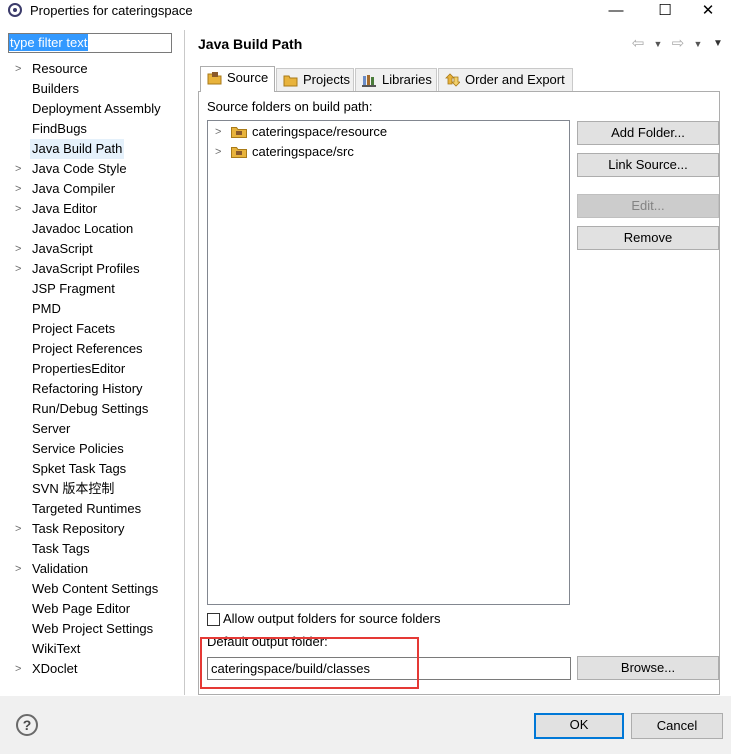 This screenshot has width=731, height=754. Describe the element at coordinates (452, 80) in the screenshot. I see `order-export-icon` at that location.